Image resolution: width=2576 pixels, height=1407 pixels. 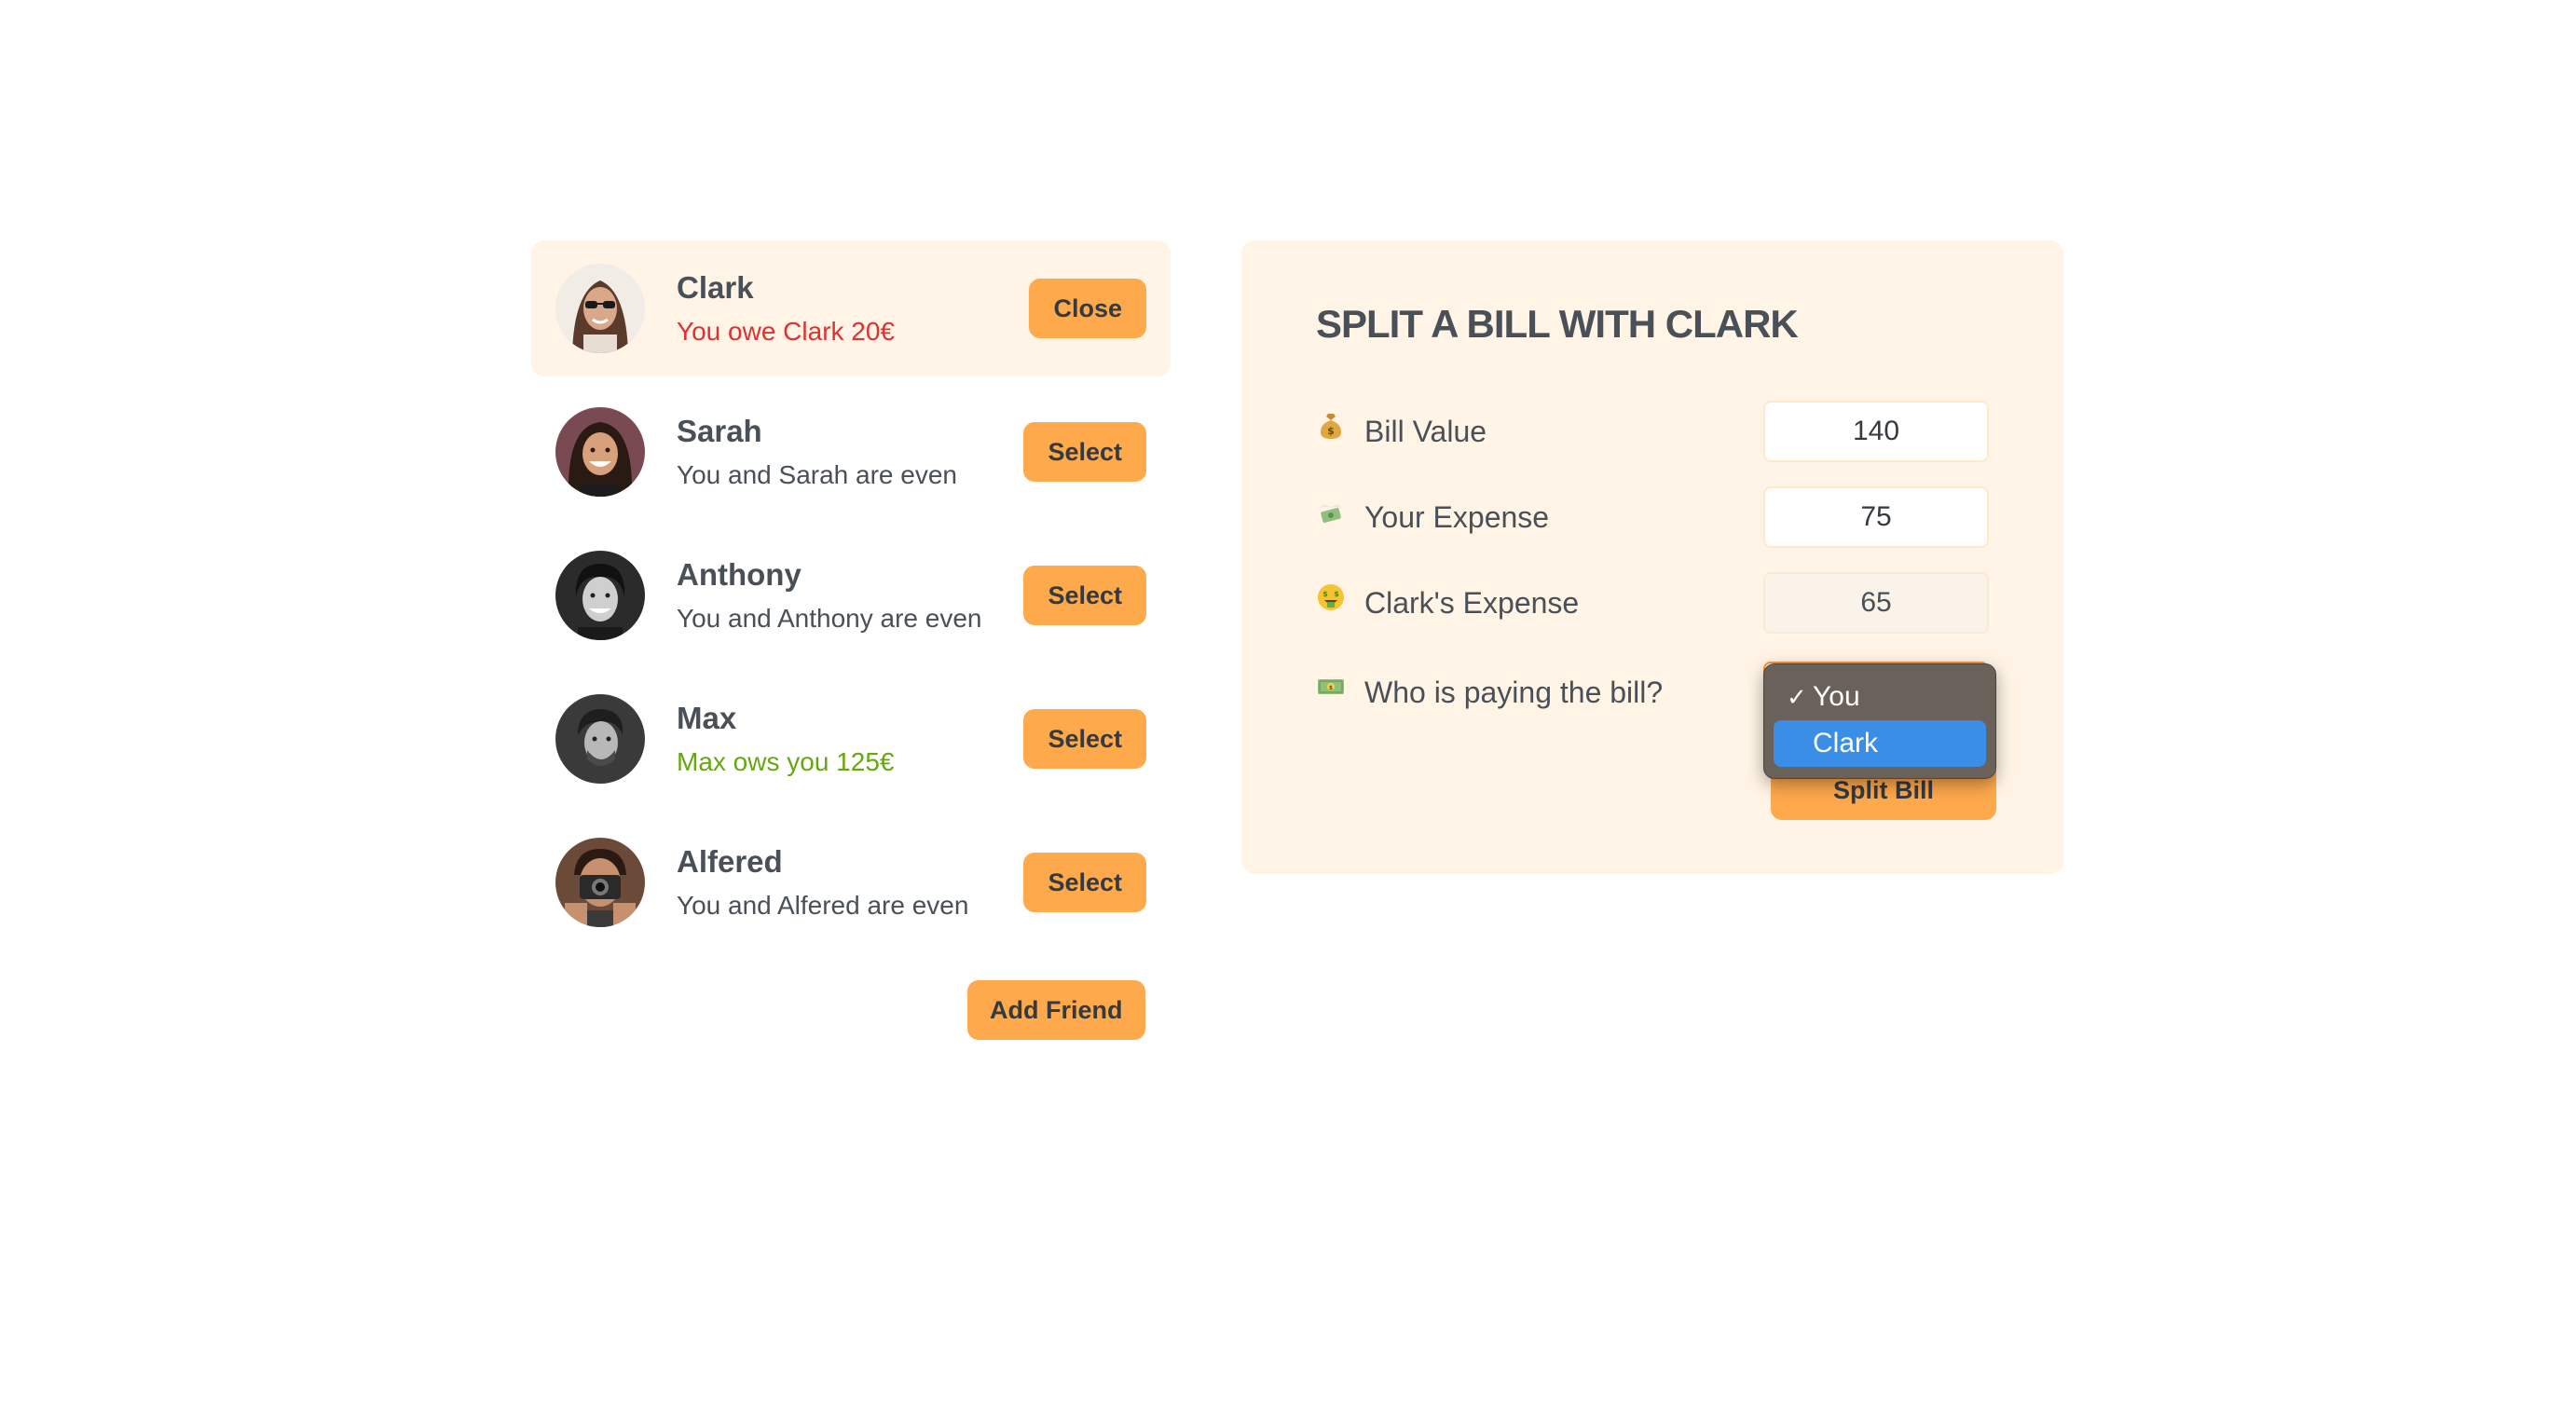 I want to click on money-with-wings-icon, so click(x=1331, y=511).